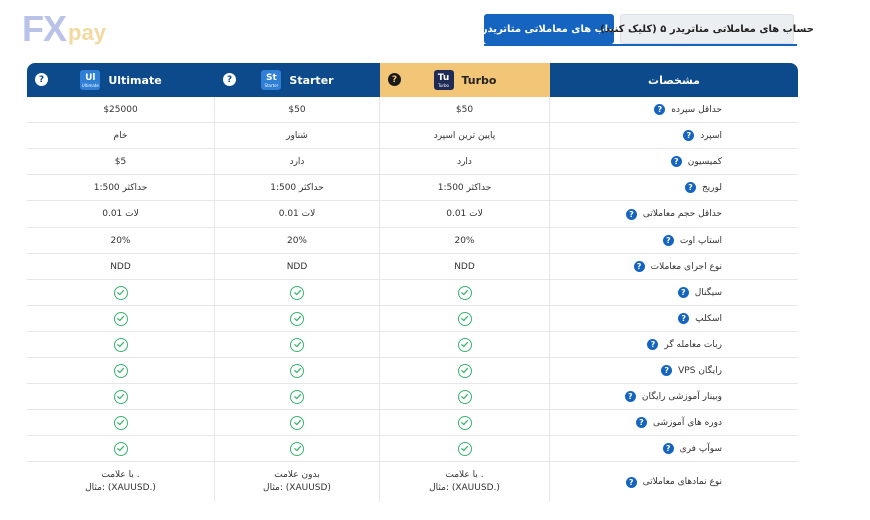  I want to click on cell-turbo: دارد, so click(465, 161).